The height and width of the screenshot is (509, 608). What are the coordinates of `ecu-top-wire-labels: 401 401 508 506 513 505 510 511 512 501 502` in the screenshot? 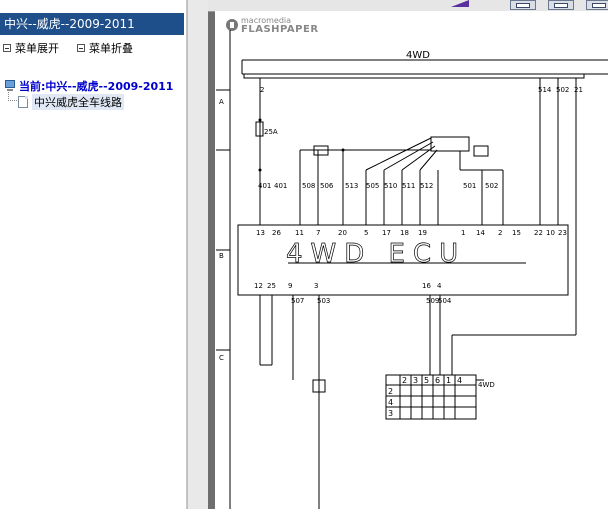 It's located at (378, 186).